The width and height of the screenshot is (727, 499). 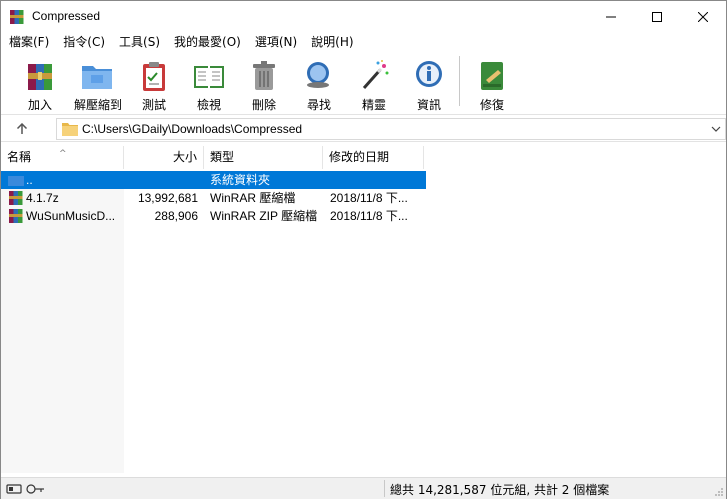 I want to click on extract-to-label: 解壓縮到, so click(x=97, y=105).